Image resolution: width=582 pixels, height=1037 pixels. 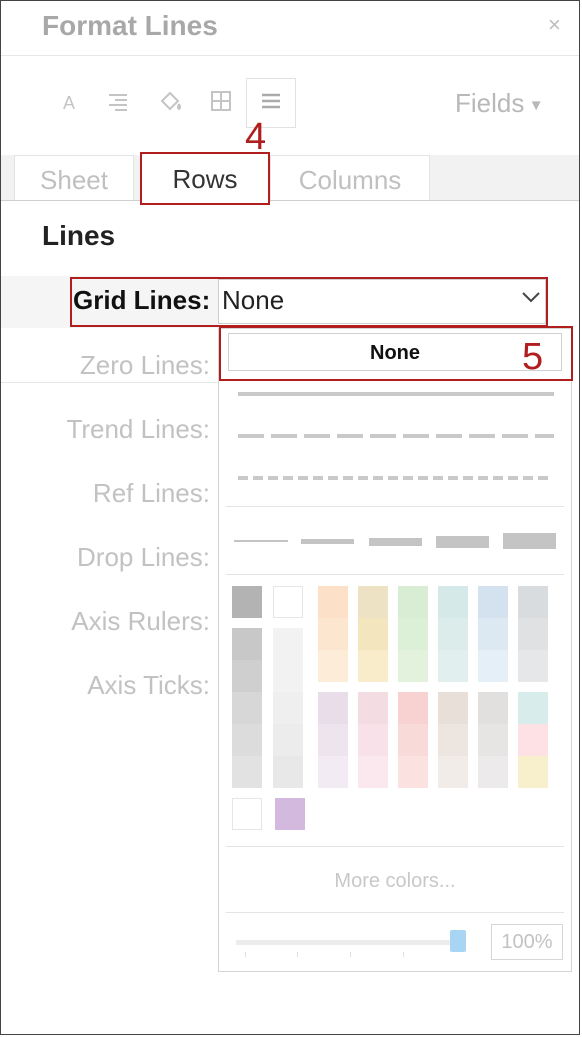 I want to click on close-icon: ×, so click(x=554, y=25).